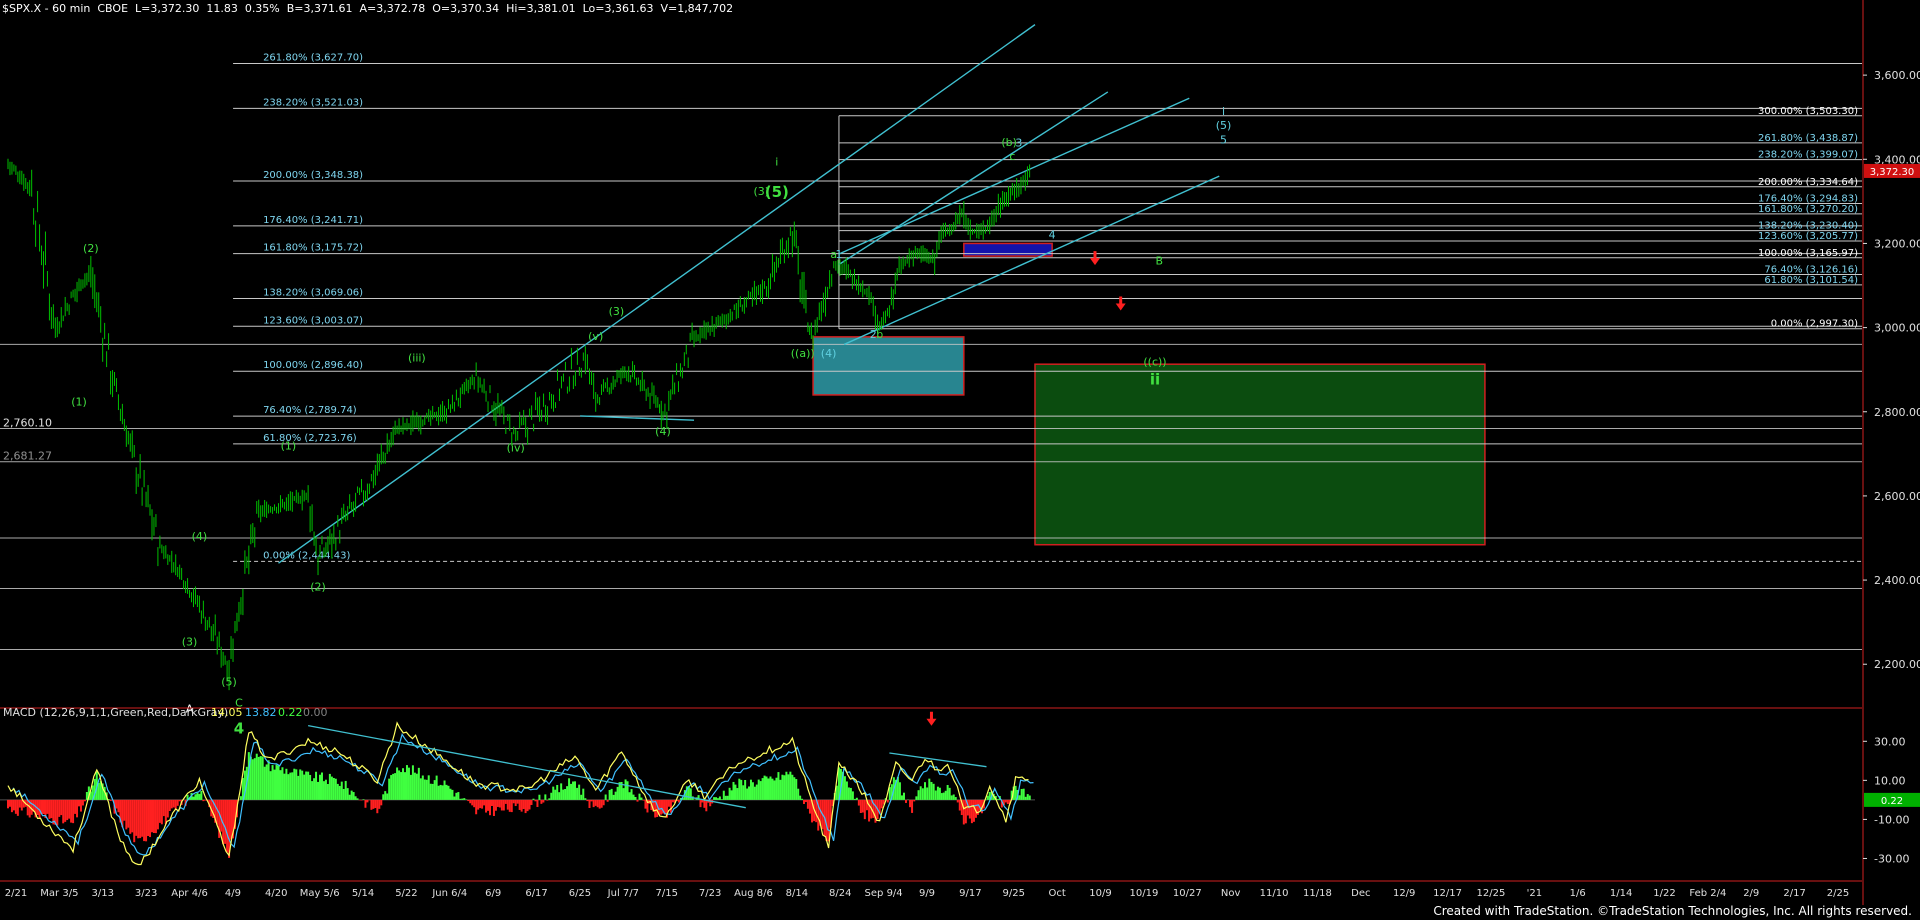 This screenshot has height=920, width=1920. What do you see at coordinates (536, 893) in the screenshot?
I see `date-tick-label: 6/17` at bounding box center [536, 893].